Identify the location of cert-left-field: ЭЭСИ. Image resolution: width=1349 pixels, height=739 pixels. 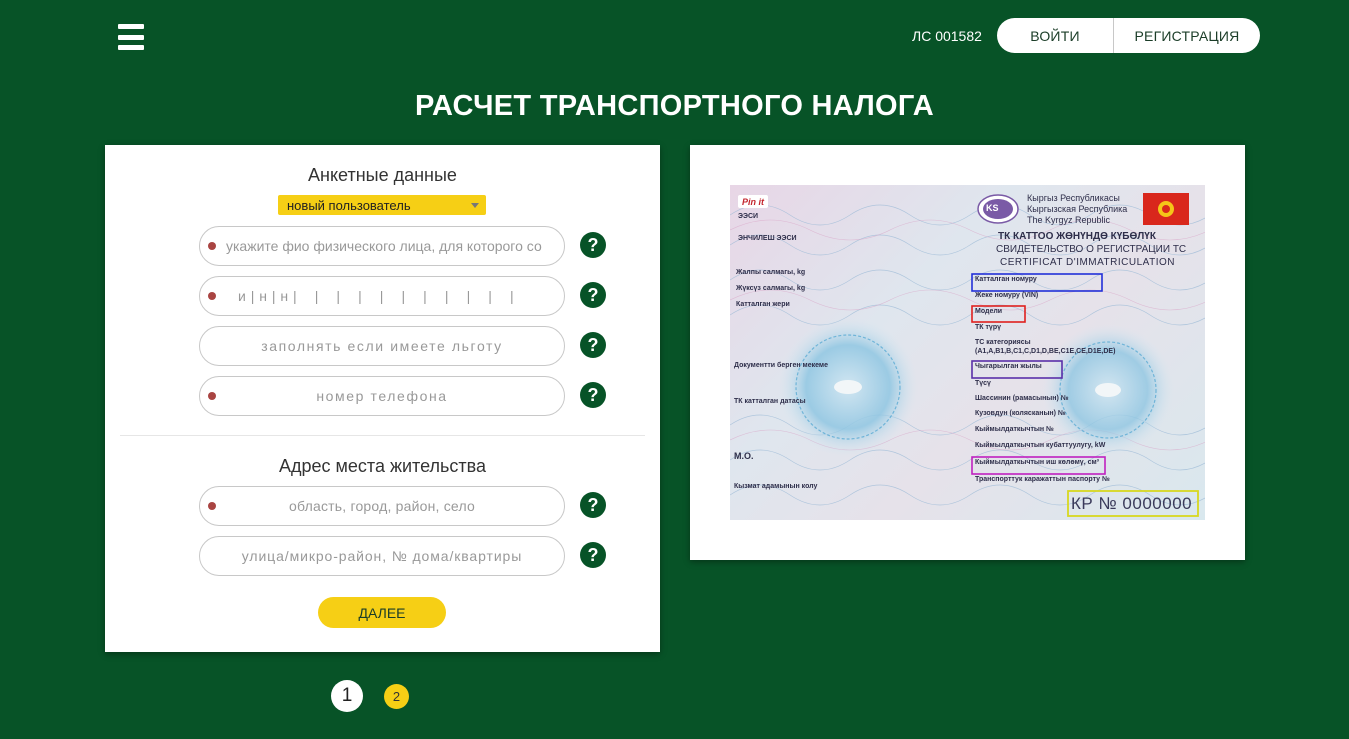
(748, 216).